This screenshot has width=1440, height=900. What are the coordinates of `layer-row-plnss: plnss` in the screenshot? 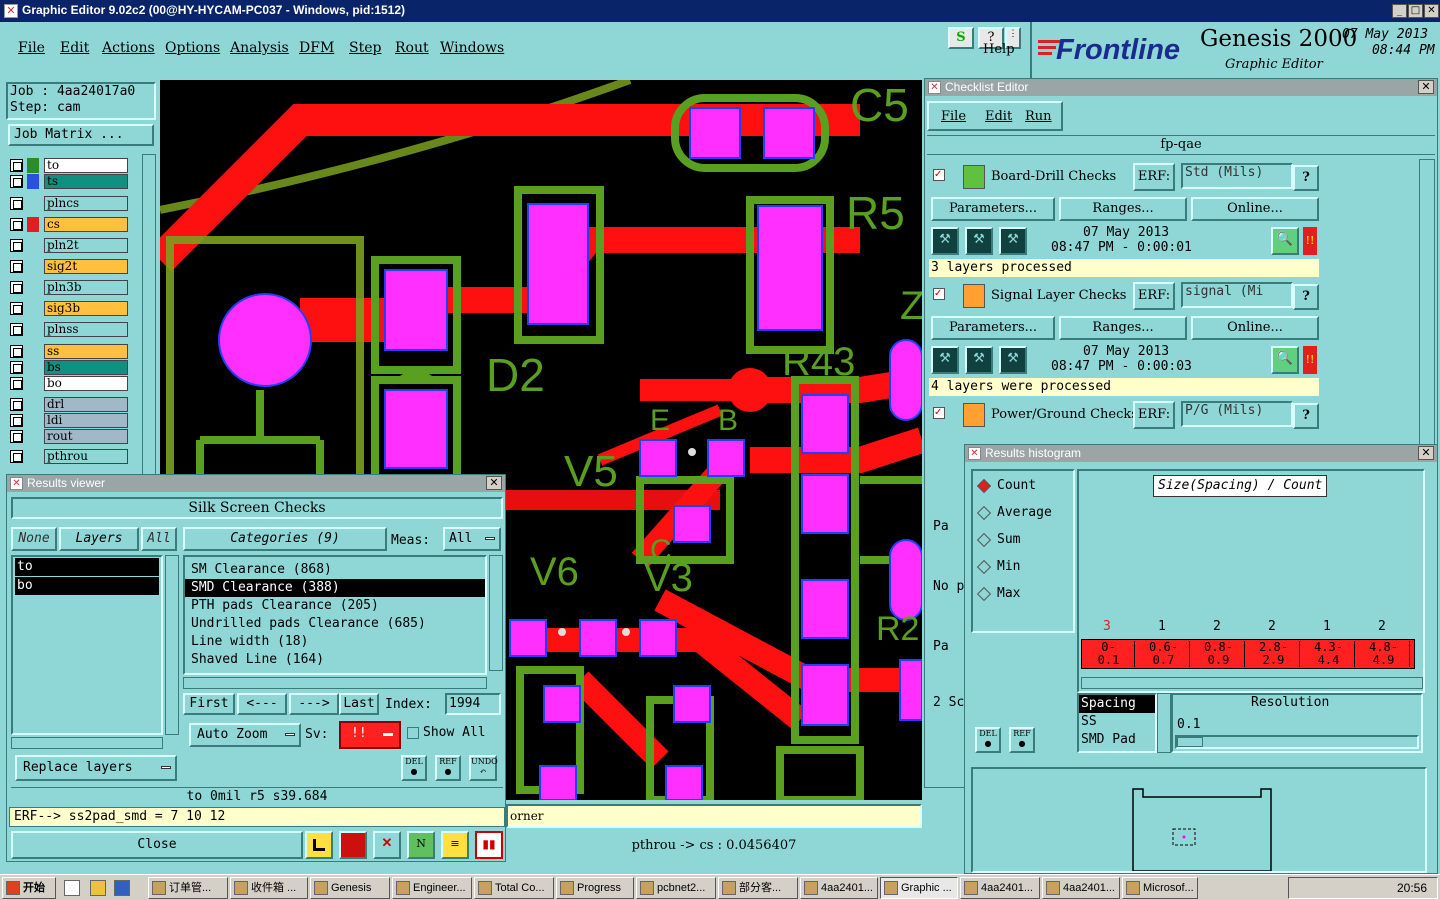 It's located at (69, 329).